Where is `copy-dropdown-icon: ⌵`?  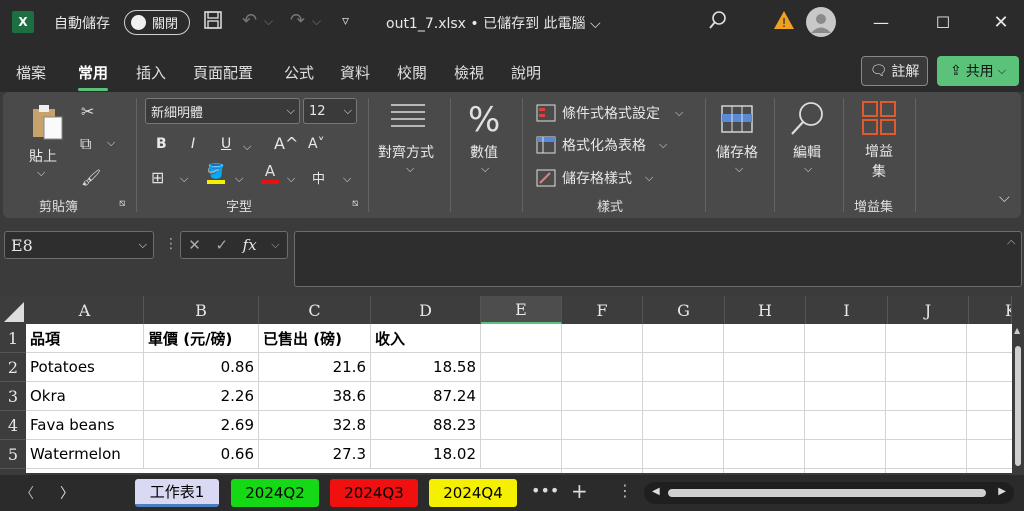
copy-dropdown-icon: ⌵ is located at coordinates (111, 143).